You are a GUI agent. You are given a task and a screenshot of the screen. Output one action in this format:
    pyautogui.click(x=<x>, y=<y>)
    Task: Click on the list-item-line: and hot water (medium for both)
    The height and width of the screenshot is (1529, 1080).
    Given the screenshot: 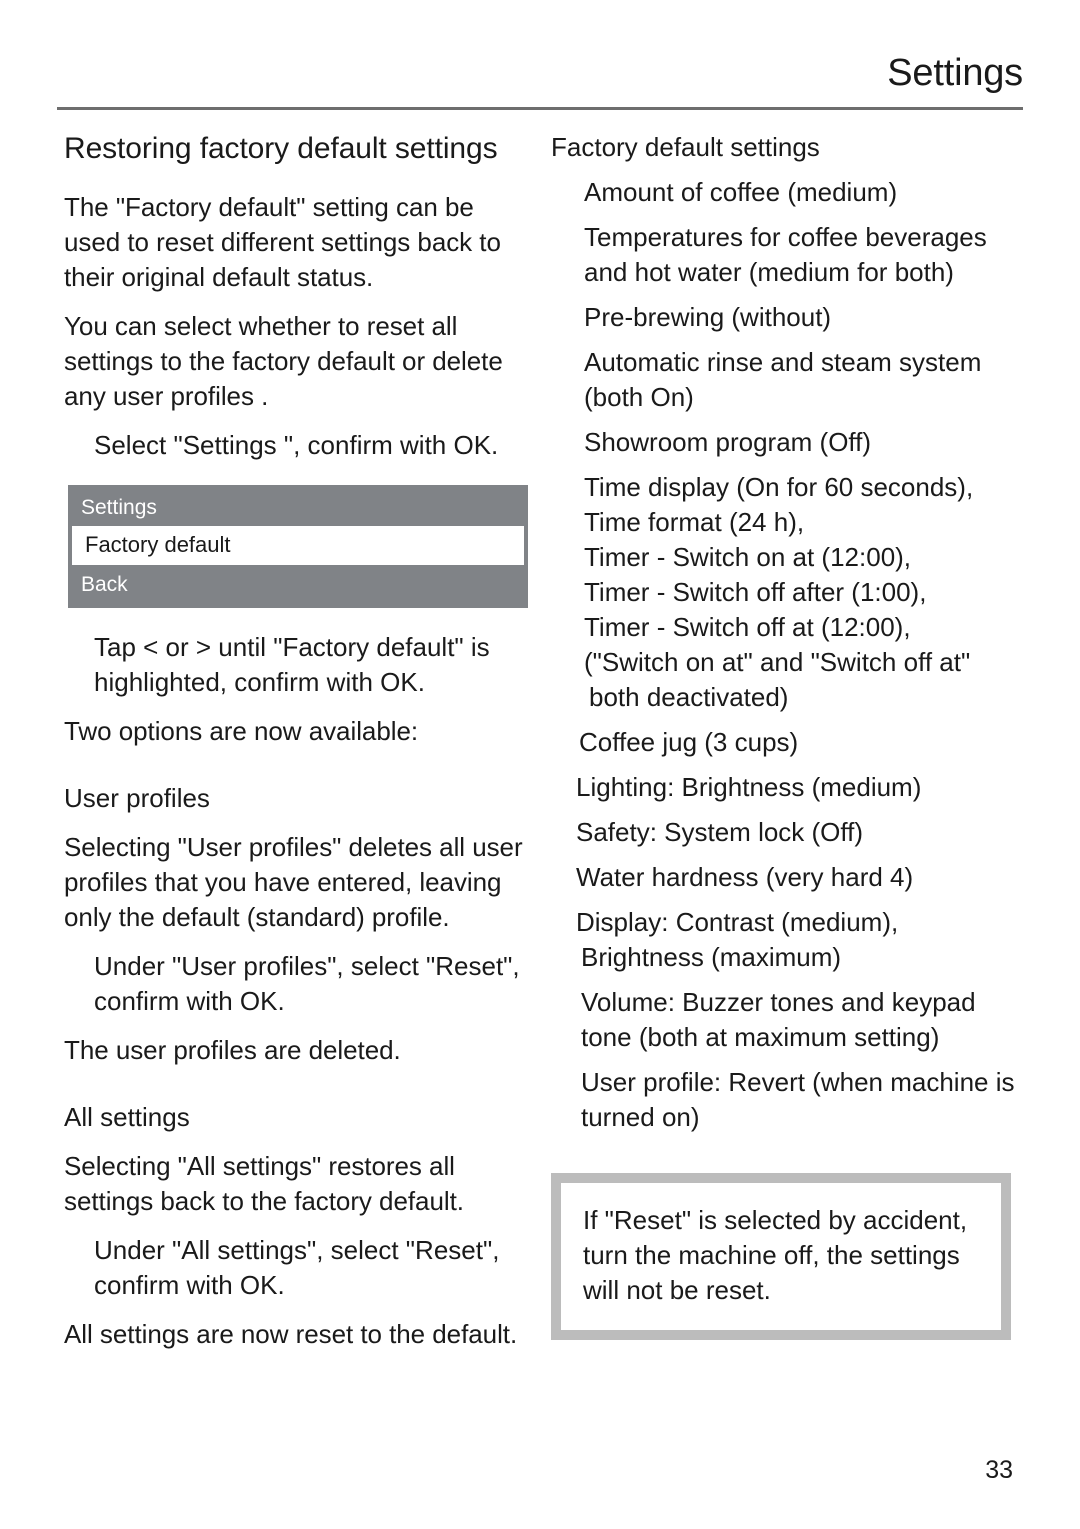 What is the action you would take?
    pyautogui.click(x=769, y=272)
    